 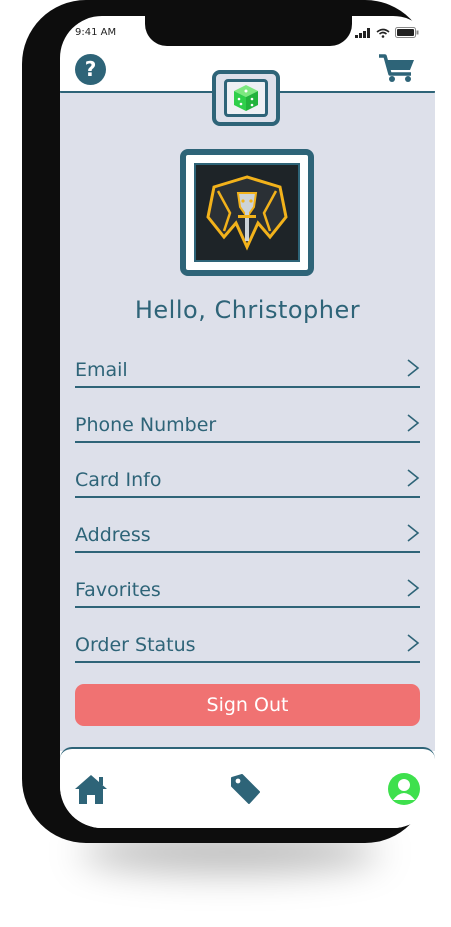 I want to click on bottom-nav, so click(x=247, y=787).